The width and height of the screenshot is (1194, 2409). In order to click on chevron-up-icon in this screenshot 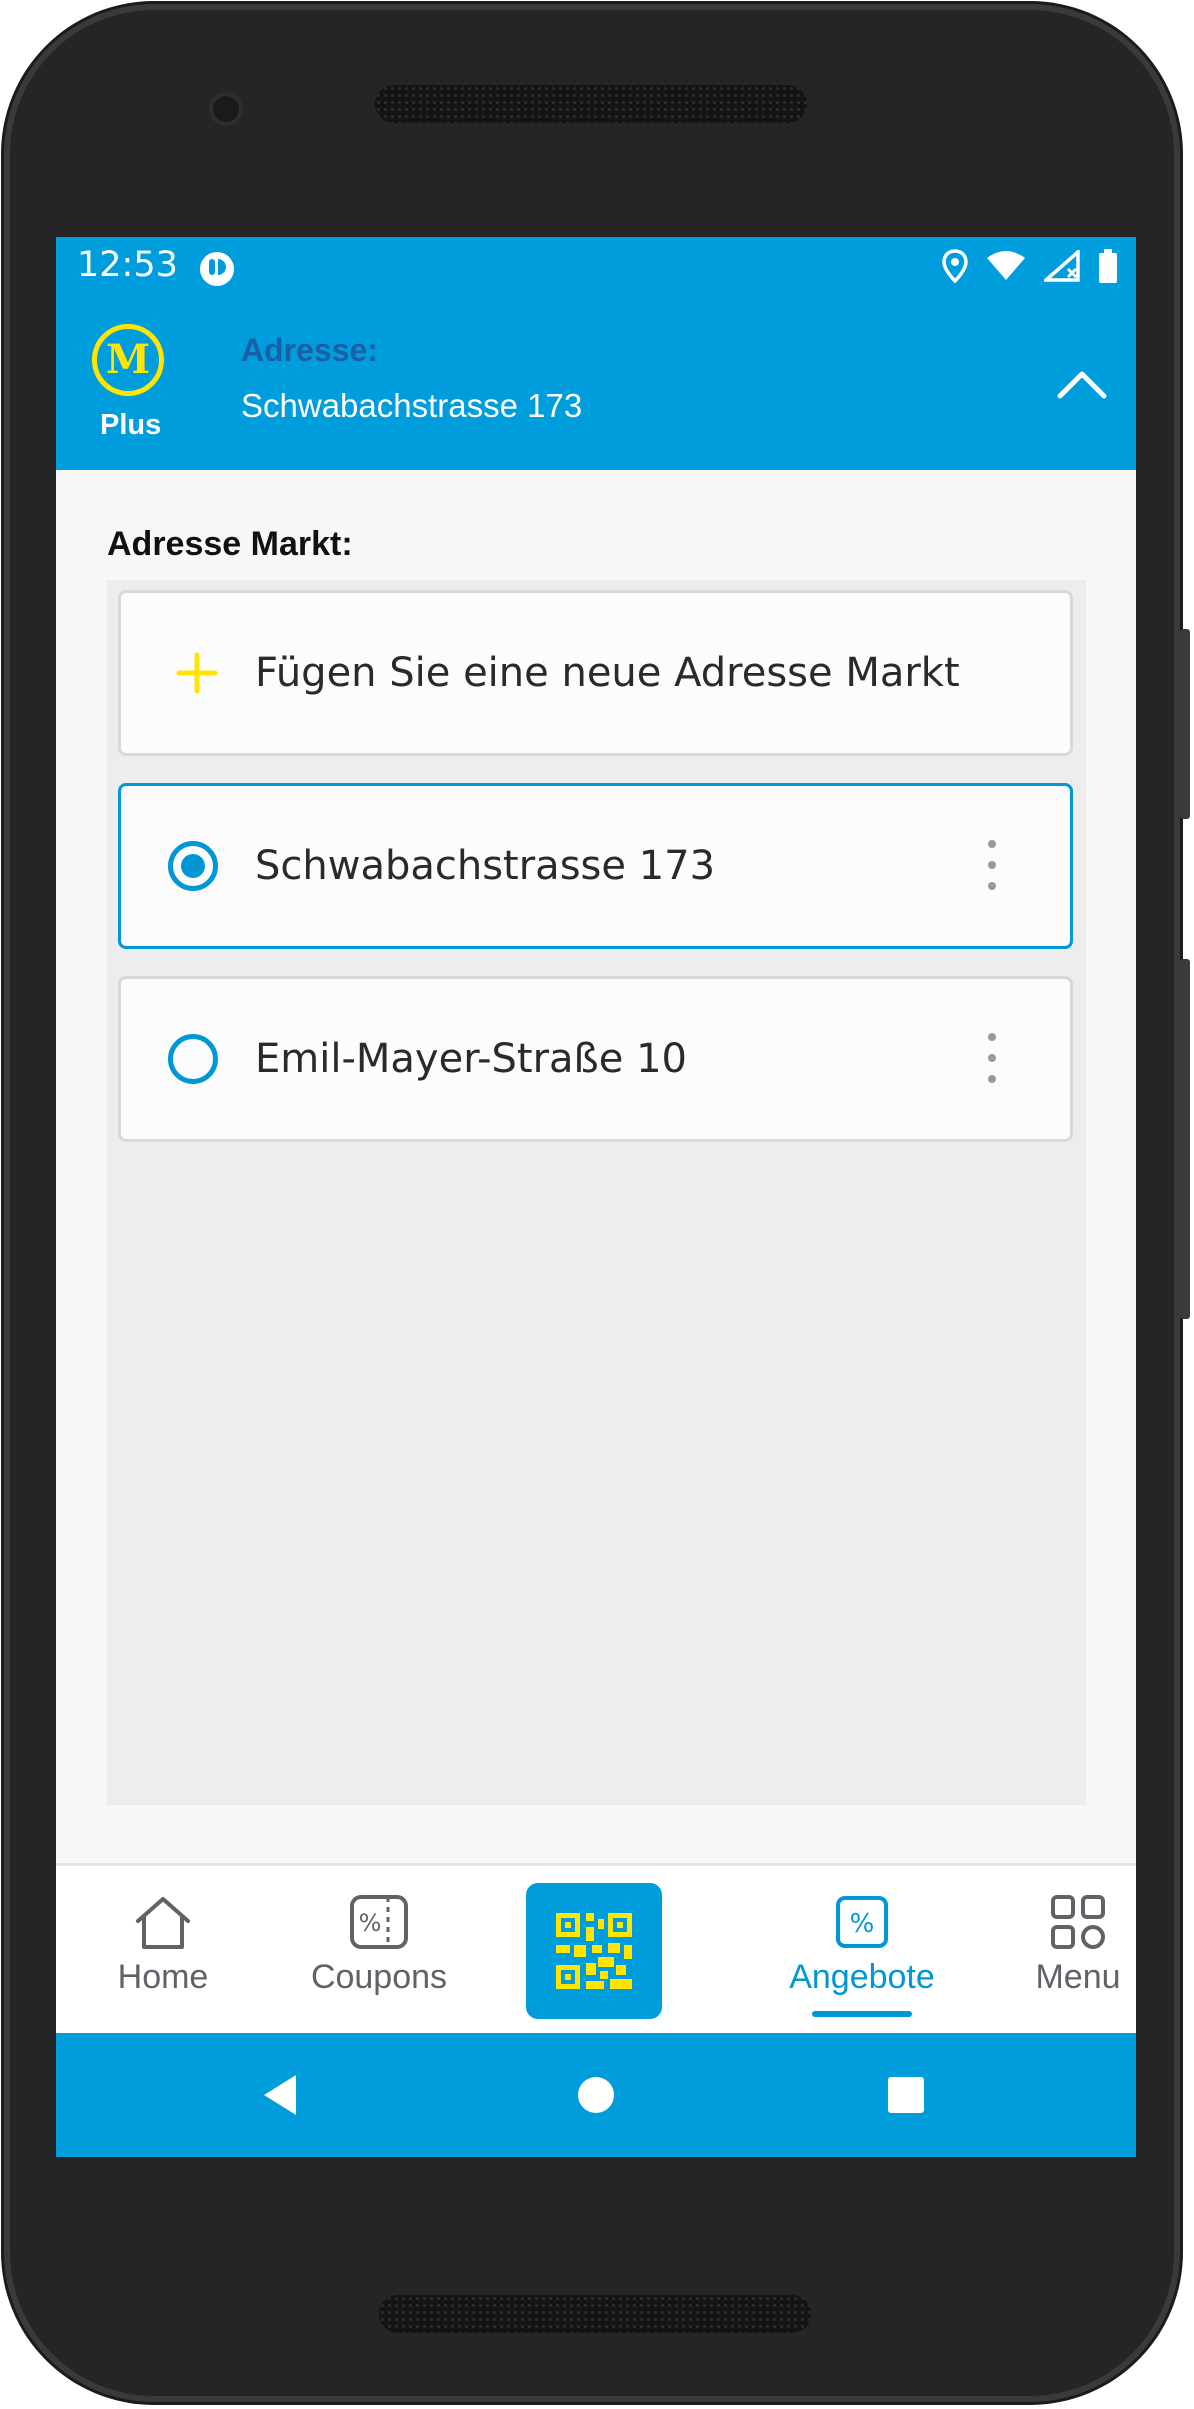, I will do `click(1082, 384)`.